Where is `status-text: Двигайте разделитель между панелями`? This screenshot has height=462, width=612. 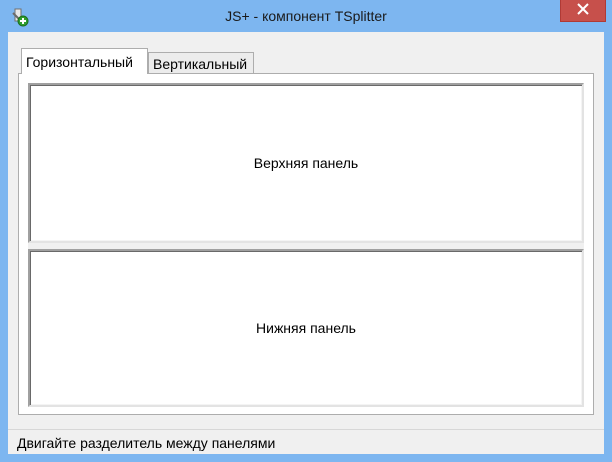 status-text: Двигайте разделитель между панелями is located at coordinates (146, 443).